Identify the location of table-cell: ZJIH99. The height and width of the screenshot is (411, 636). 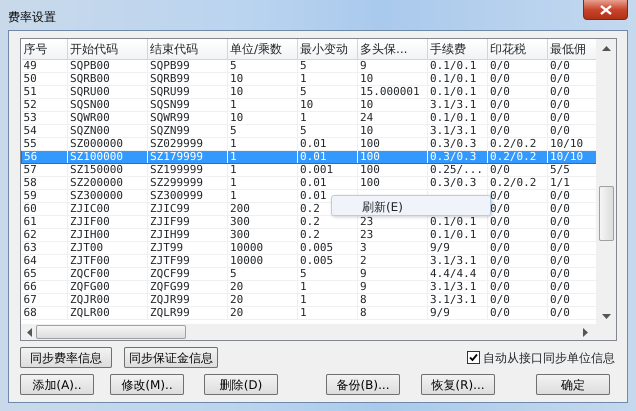
(170, 234).